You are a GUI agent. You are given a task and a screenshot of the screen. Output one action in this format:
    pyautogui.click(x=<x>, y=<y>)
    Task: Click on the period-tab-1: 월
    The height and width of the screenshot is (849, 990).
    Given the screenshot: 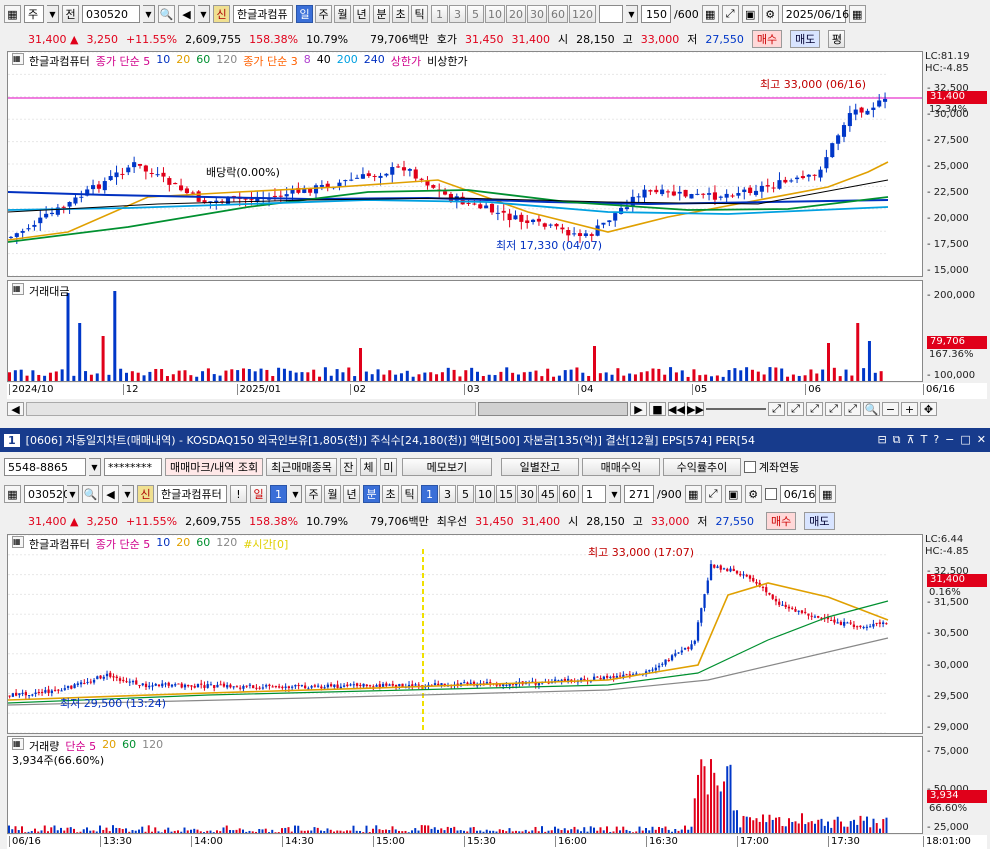 What is the action you would take?
    pyautogui.click(x=332, y=494)
    